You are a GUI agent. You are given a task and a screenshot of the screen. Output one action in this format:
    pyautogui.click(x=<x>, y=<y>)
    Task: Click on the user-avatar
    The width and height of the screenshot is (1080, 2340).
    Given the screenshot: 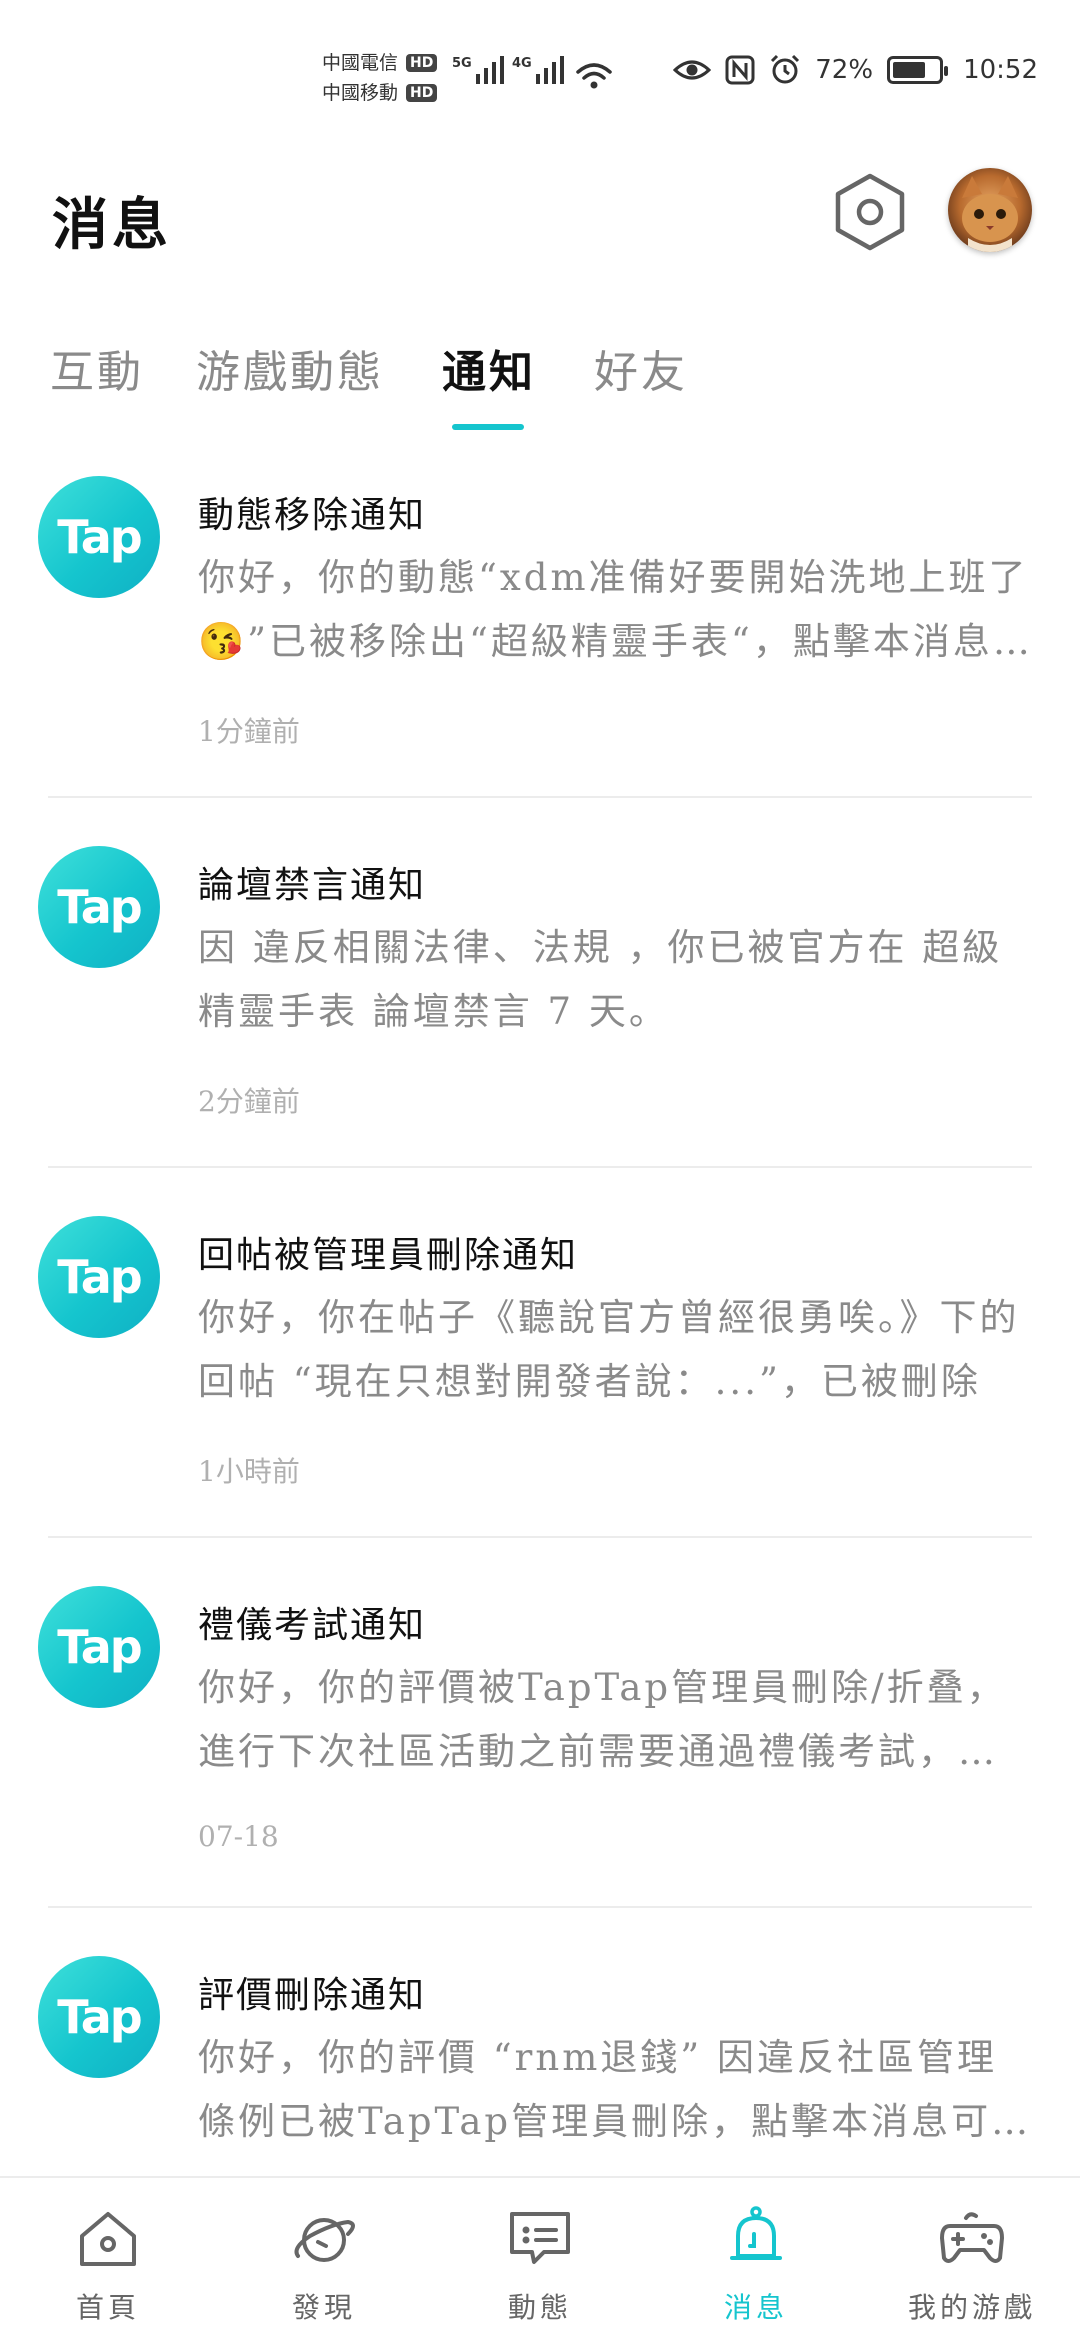 What is the action you would take?
    pyautogui.click(x=990, y=210)
    